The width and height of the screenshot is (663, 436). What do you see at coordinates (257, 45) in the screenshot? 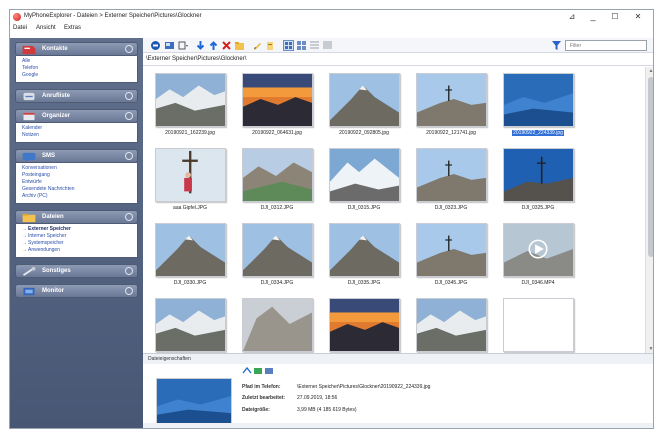
I see `rename-icon` at bounding box center [257, 45].